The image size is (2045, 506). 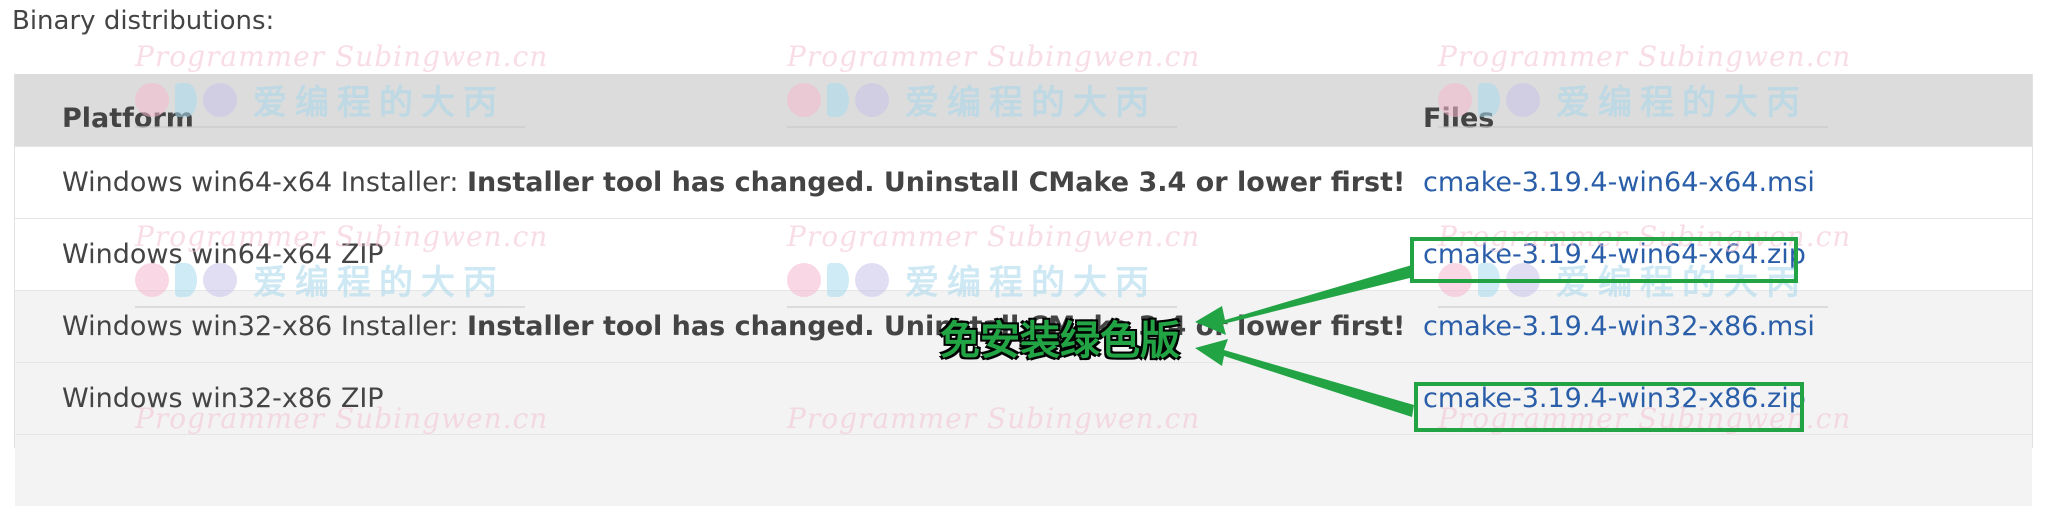 I want to click on platform-name: Windows win32-x86 Installer:, so click(x=265, y=326).